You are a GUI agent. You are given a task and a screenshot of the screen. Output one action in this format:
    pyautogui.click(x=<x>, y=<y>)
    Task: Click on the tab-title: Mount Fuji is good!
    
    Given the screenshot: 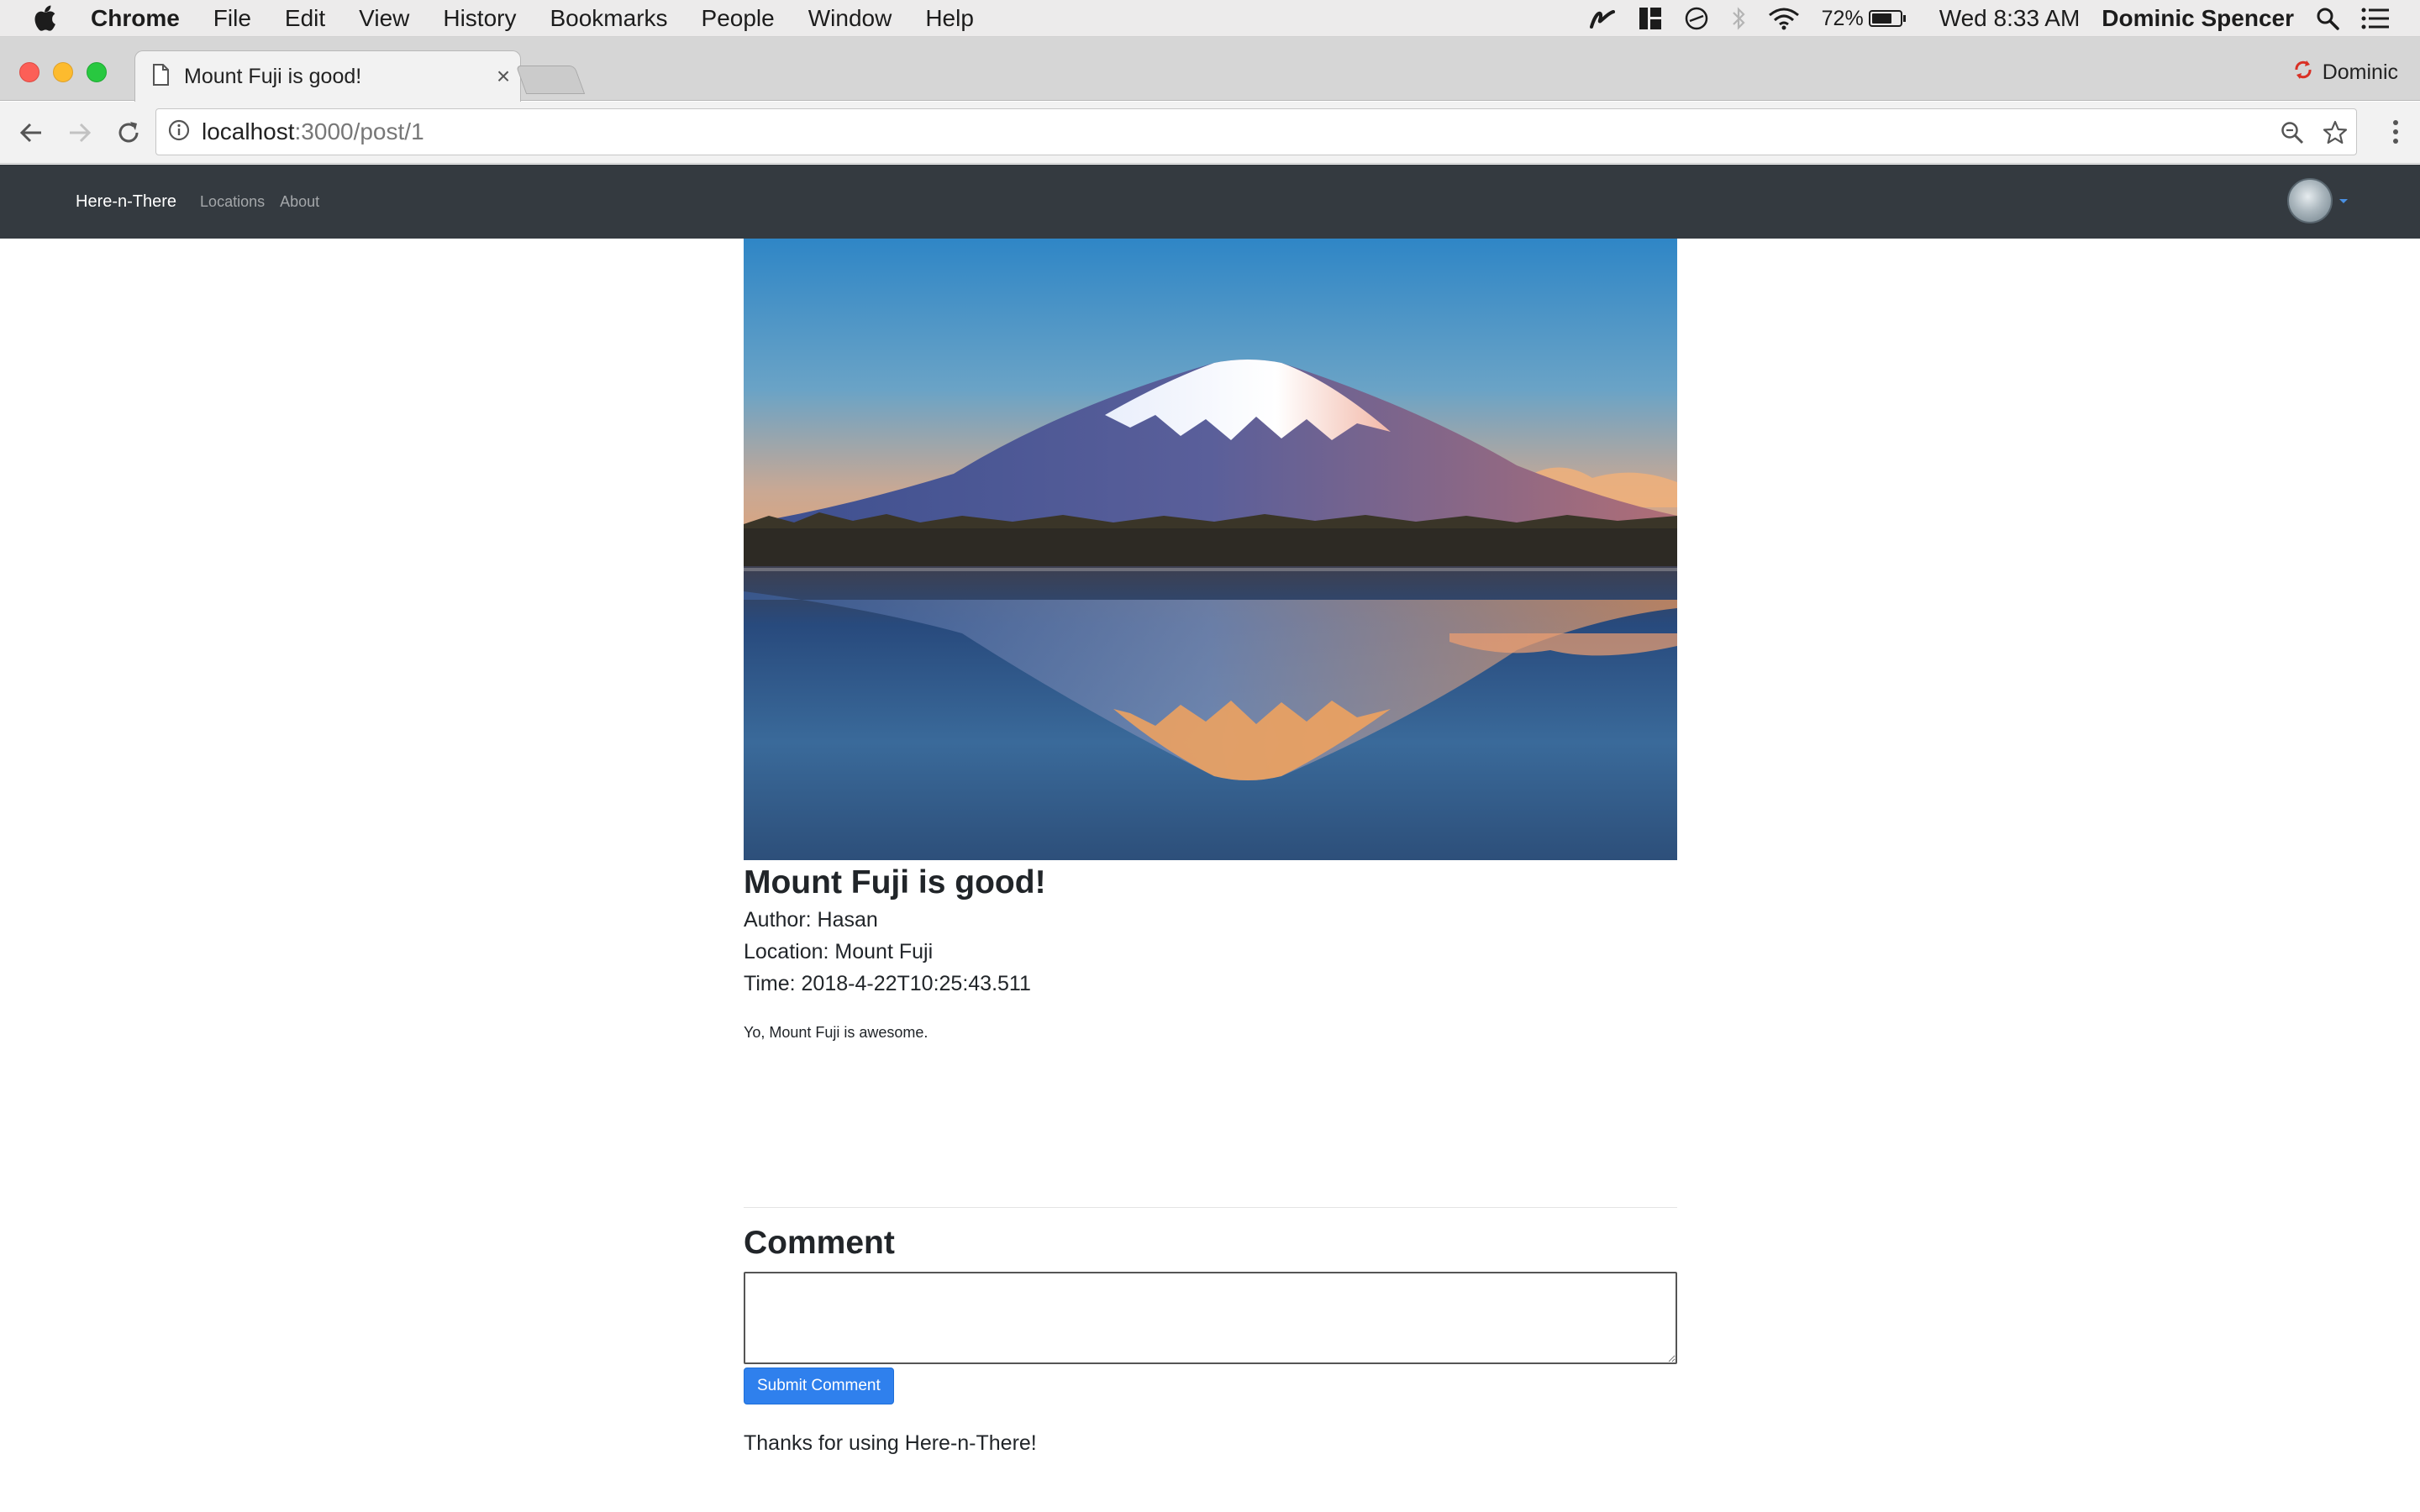 What is the action you would take?
    pyautogui.click(x=273, y=76)
    